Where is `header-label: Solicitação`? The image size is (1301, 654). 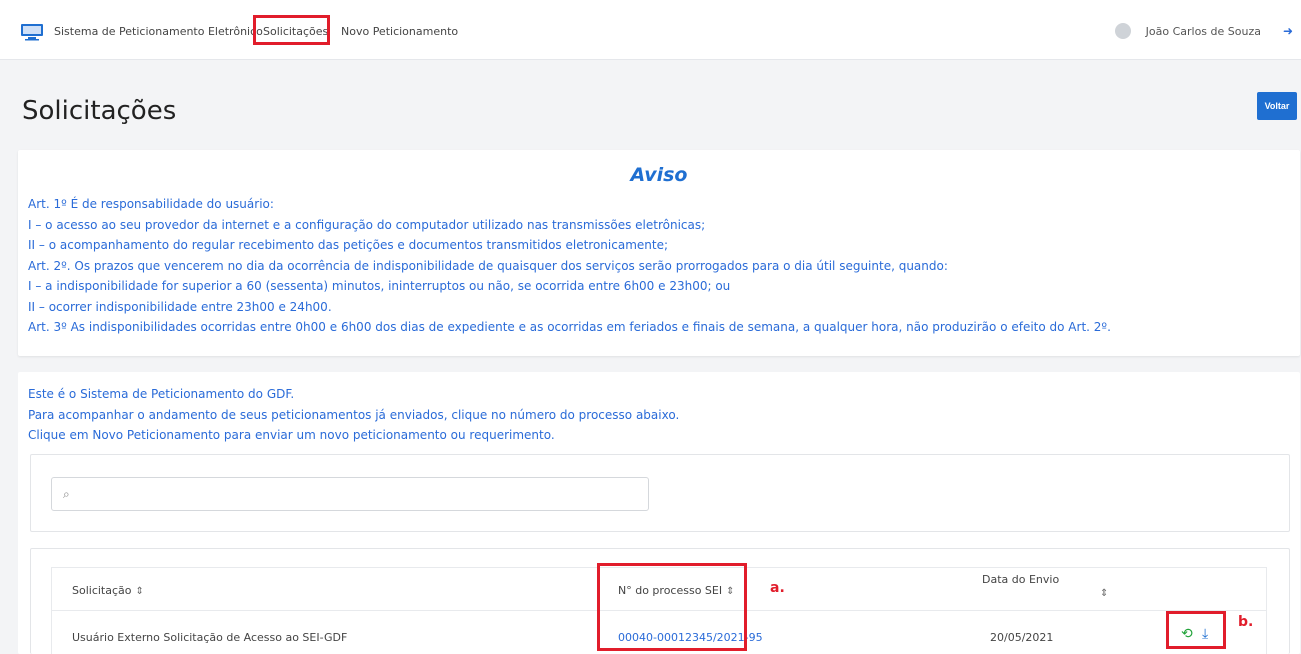 header-label: Solicitação is located at coordinates (102, 590).